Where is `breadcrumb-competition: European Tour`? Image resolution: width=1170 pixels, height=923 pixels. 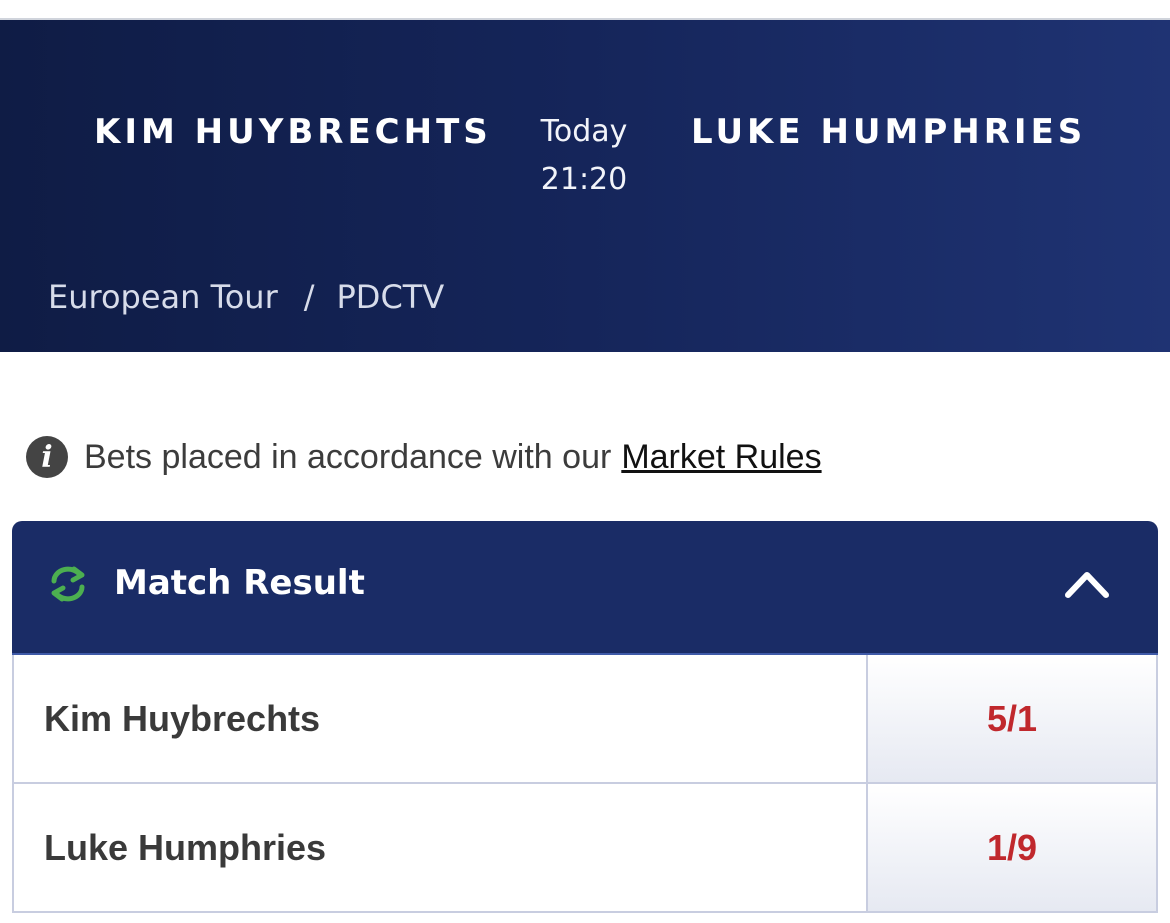 breadcrumb-competition: European Tour is located at coordinates (163, 297).